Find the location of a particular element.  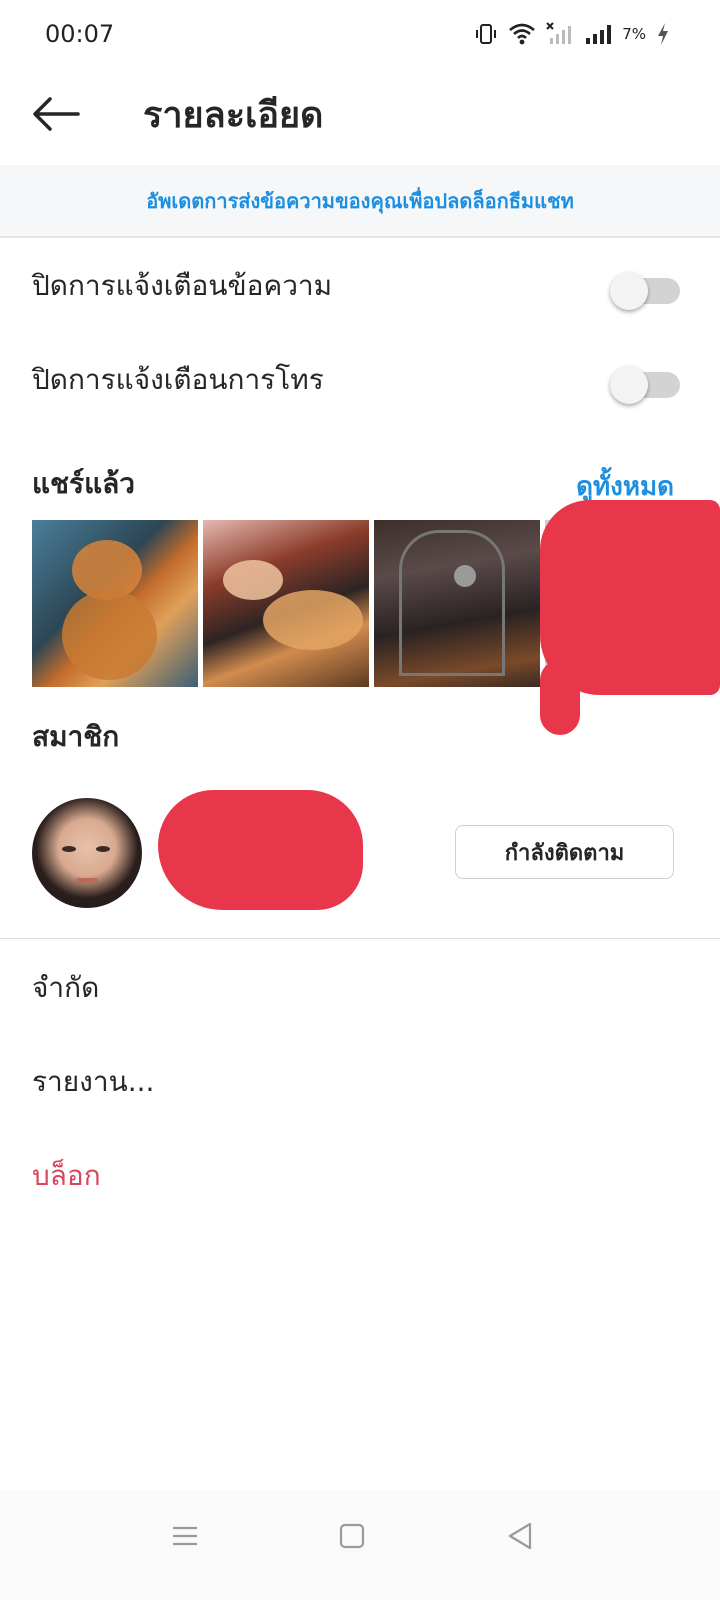

avatar is located at coordinates (87, 853).